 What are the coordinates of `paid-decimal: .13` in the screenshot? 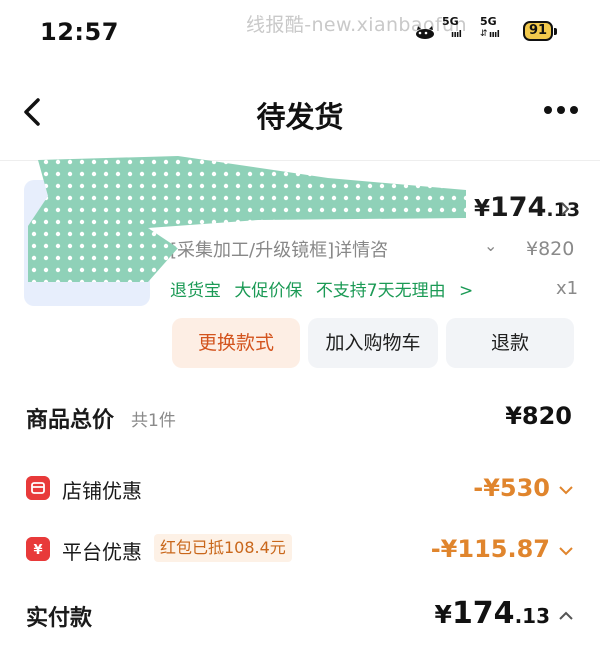 It's located at (532, 616).